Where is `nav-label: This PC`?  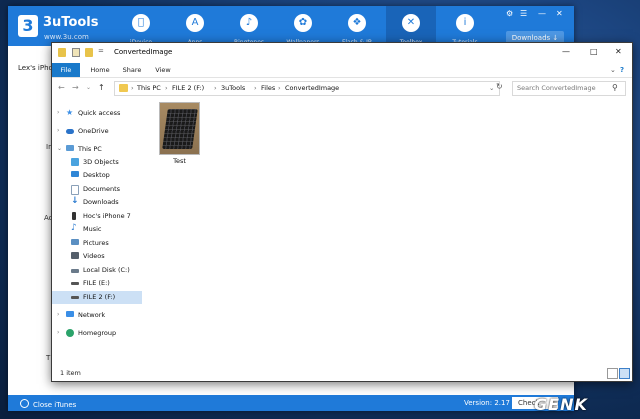 nav-label: This PC is located at coordinates (90, 149).